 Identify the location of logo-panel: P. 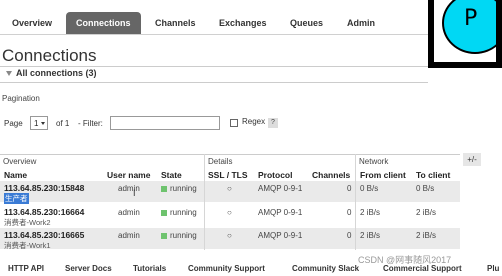
(465, 31).